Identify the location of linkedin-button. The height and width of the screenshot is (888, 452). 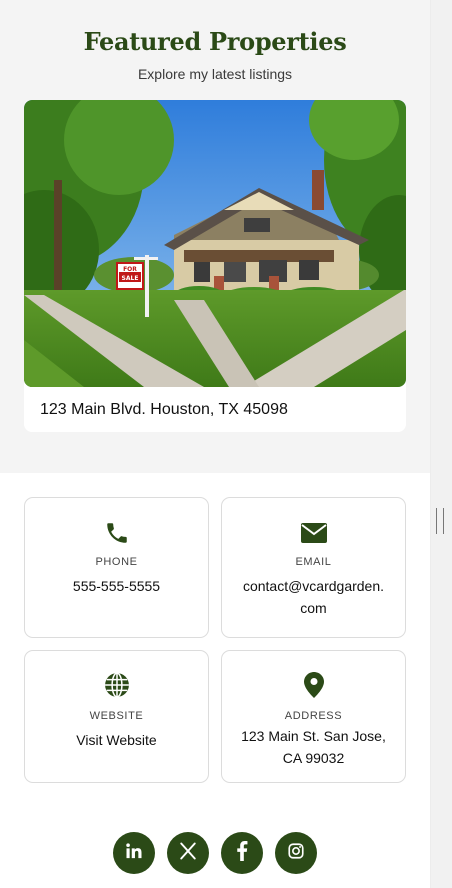
(134, 853).